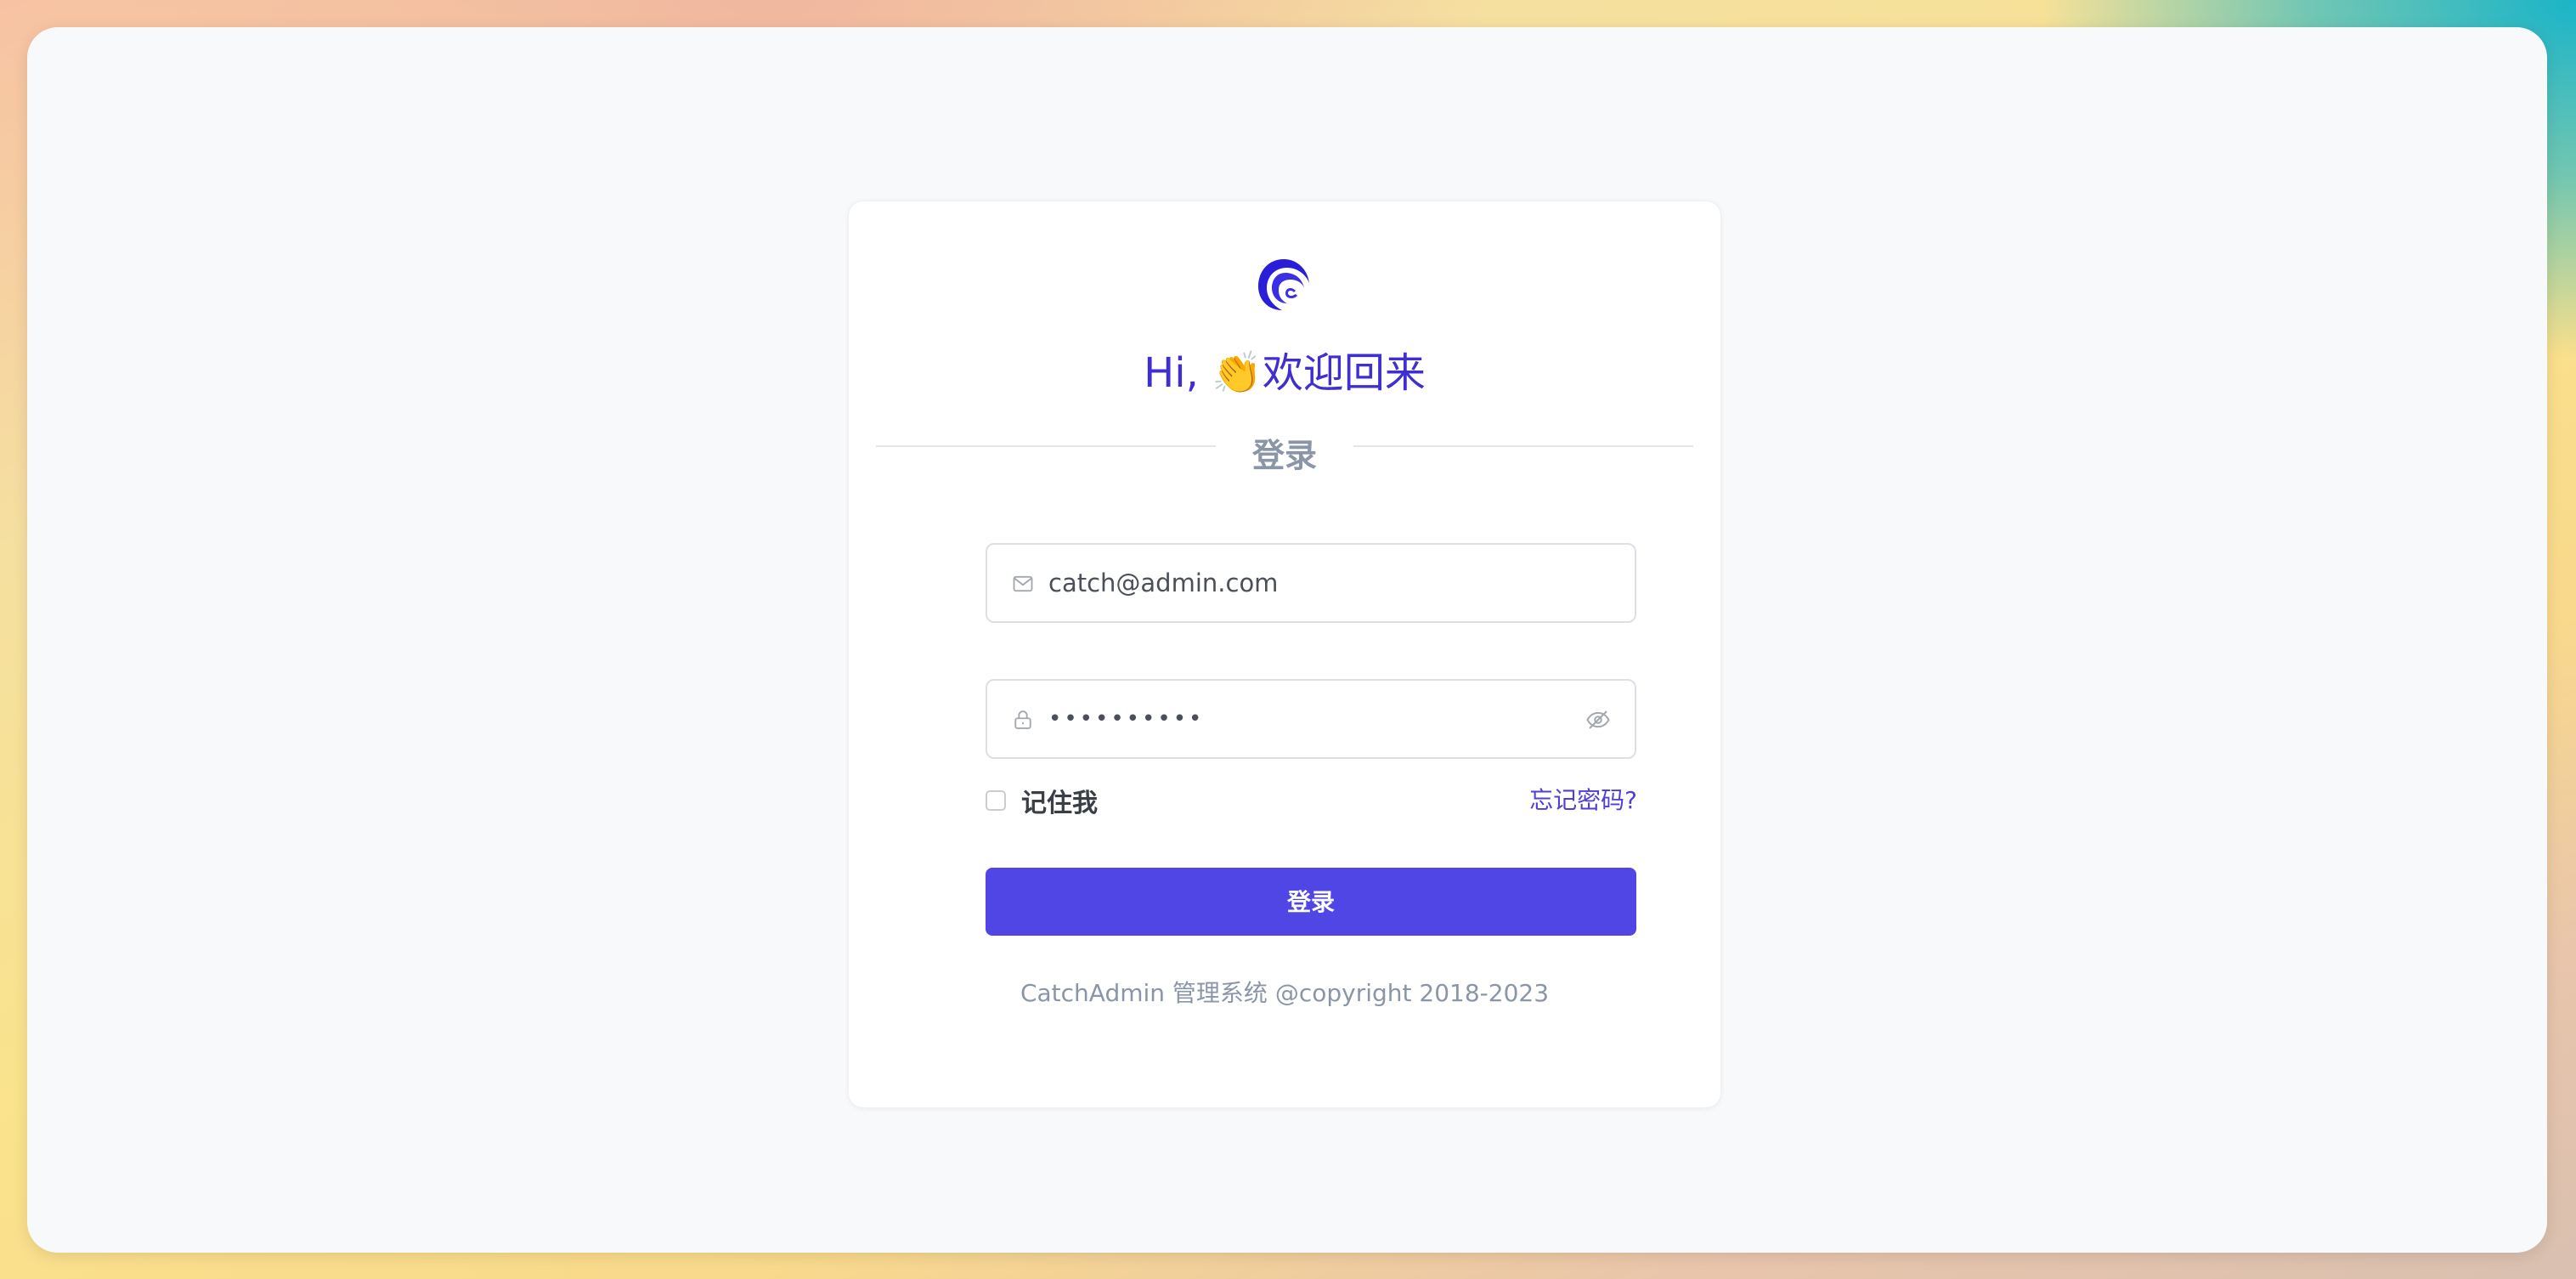 This screenshot has width=2576, height=1279. Describe the element at coordinates (1059, 803) in the screenshot. I see `remember-me-label: 记住我` at that location.